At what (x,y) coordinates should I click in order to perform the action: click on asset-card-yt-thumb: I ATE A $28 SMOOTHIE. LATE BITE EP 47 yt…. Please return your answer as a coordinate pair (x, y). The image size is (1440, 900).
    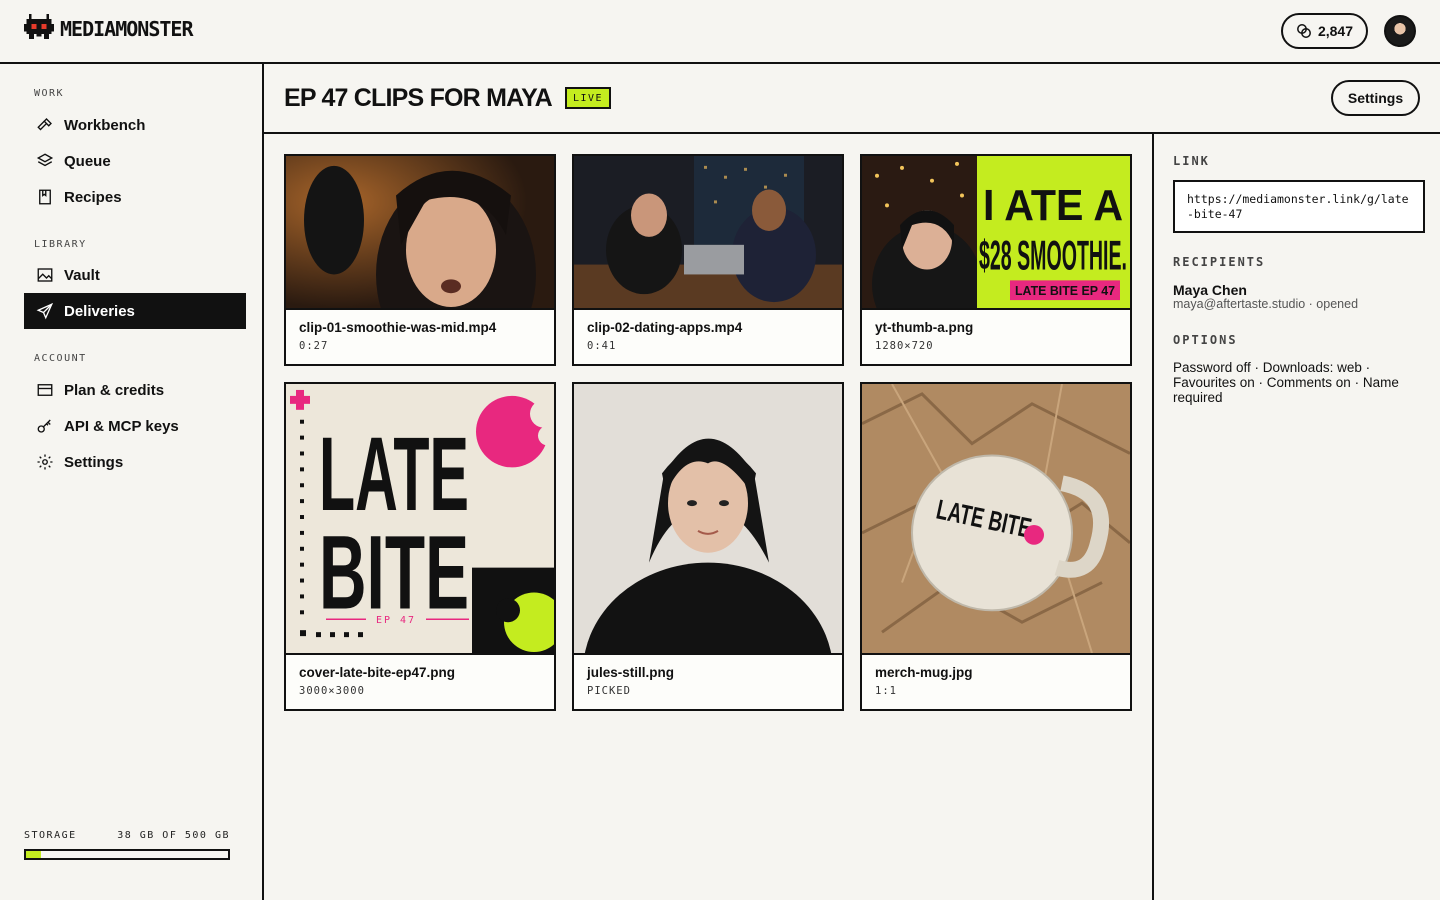
    Looking at the image, I should click on (996, 260).